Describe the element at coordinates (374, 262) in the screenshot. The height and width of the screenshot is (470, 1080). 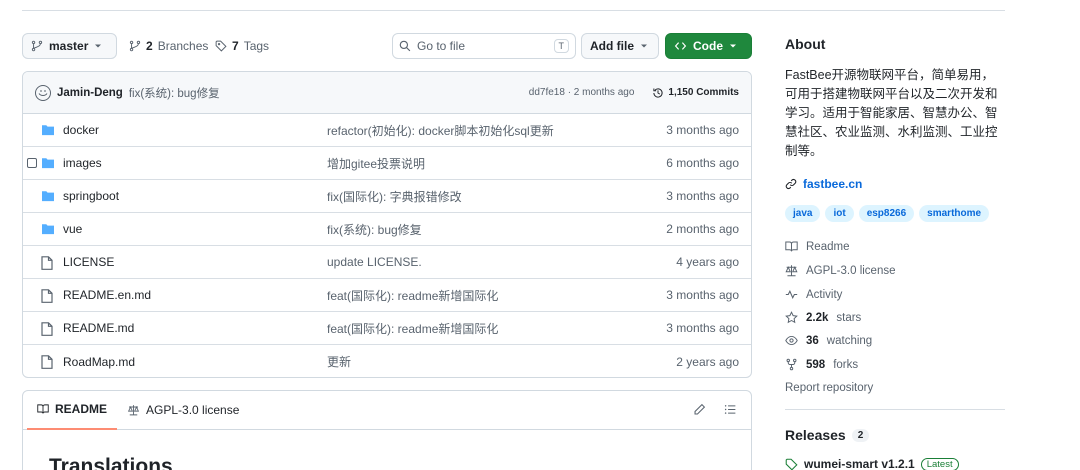
I see `file-commit-message: update LICENSE.` at that location.